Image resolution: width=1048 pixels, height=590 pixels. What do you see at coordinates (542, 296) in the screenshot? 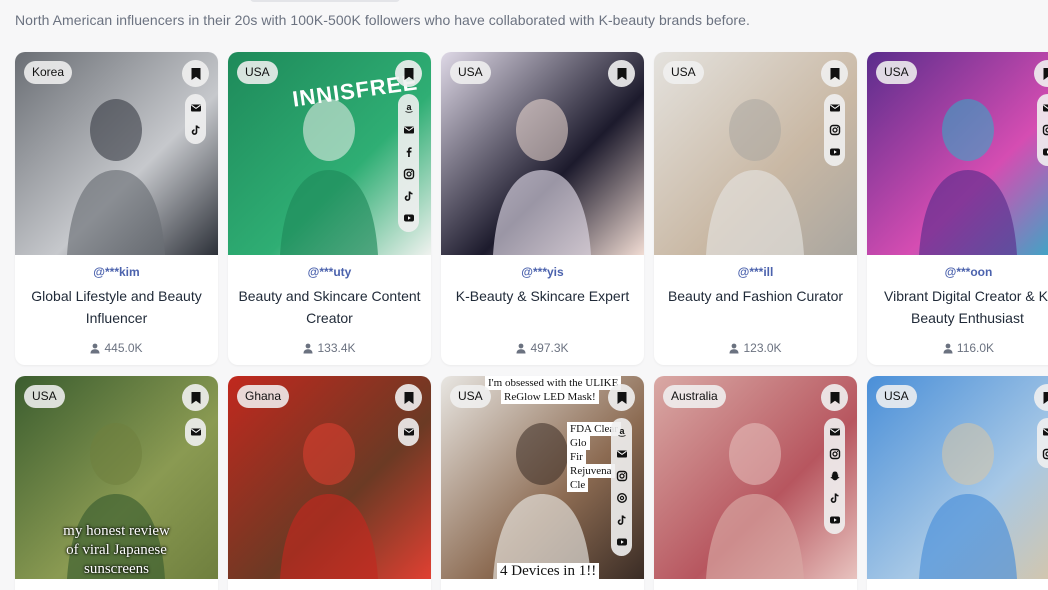
I see `influencer-title: K-Beauty & Skincare Expert` at bounding box center [542, 296].